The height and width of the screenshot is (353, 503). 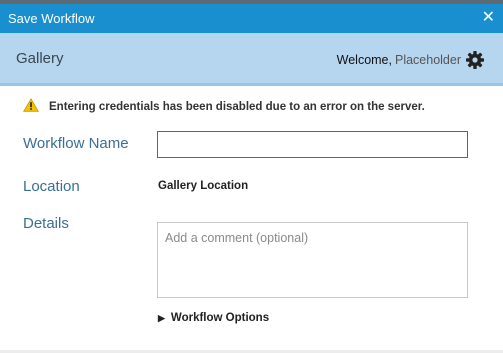 I want to click on welcome-text: Welcome, Placeholder, so click(x=399, y=60).